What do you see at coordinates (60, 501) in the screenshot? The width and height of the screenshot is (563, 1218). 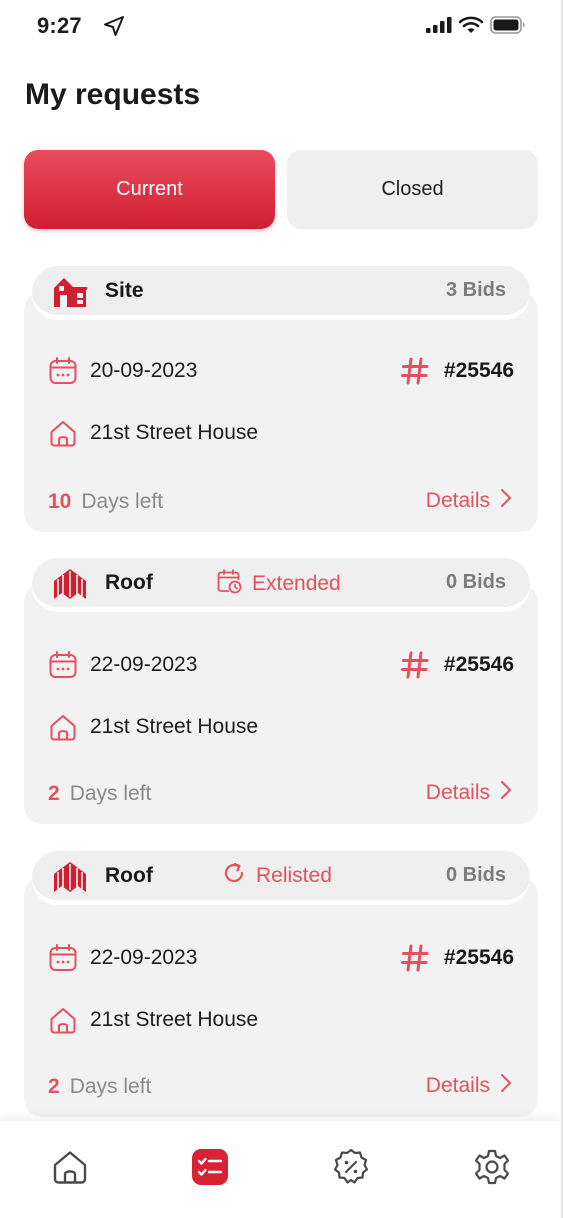 I see `days-left-number: 10` at bounding box center [60, 501].